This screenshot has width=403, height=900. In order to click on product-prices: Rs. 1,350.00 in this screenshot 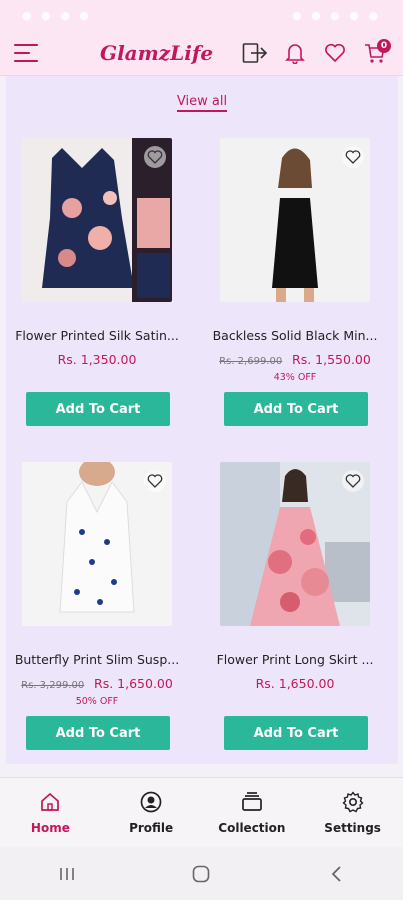, I will do `click(97, 359)`.